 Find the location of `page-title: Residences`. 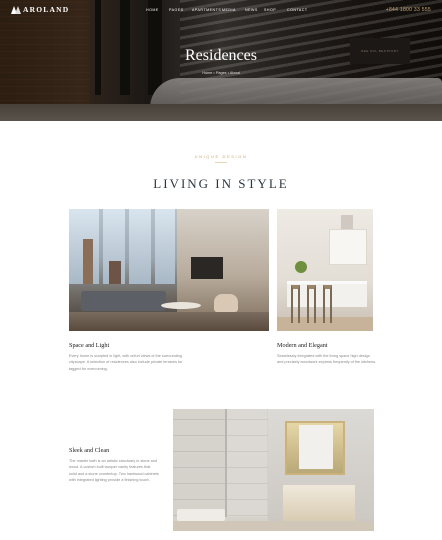

page-title: Residences is located at coordinates (221, 55).